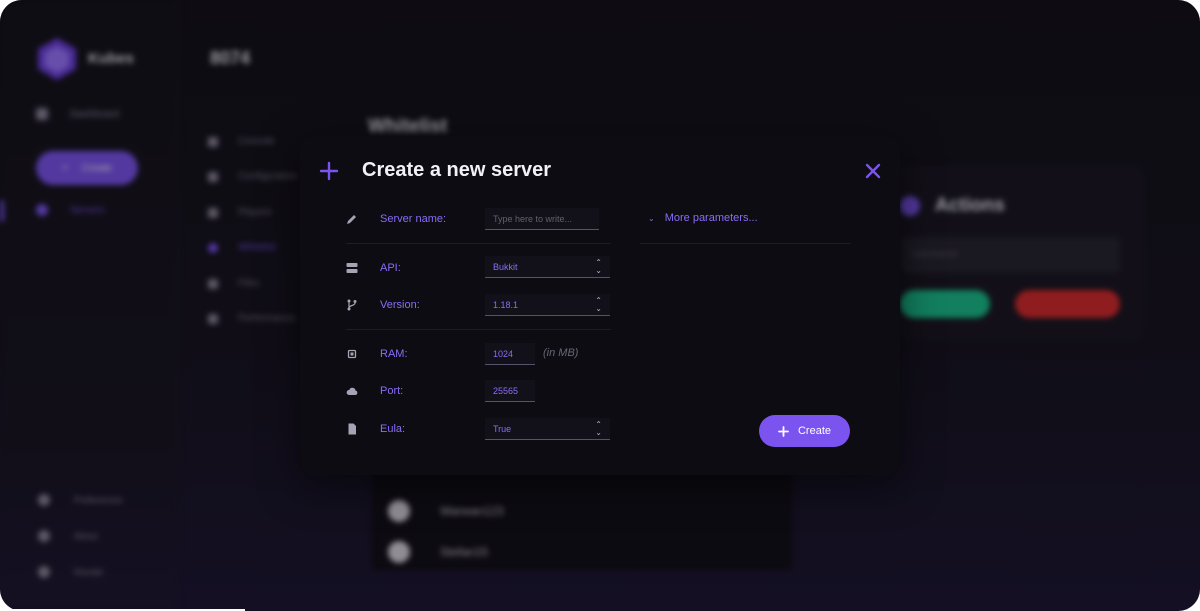  I want to click on branch-icon, so click(352, 305).